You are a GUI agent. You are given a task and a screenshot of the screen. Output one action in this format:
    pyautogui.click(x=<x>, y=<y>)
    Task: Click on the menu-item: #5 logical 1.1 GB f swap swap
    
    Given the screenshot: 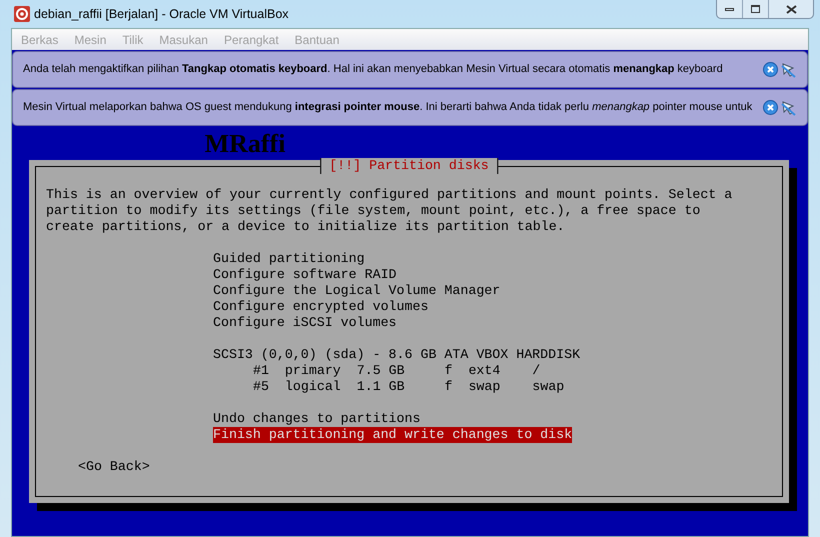 What is the action you would take?
    pyautogui.click(x=408, y=387)
    